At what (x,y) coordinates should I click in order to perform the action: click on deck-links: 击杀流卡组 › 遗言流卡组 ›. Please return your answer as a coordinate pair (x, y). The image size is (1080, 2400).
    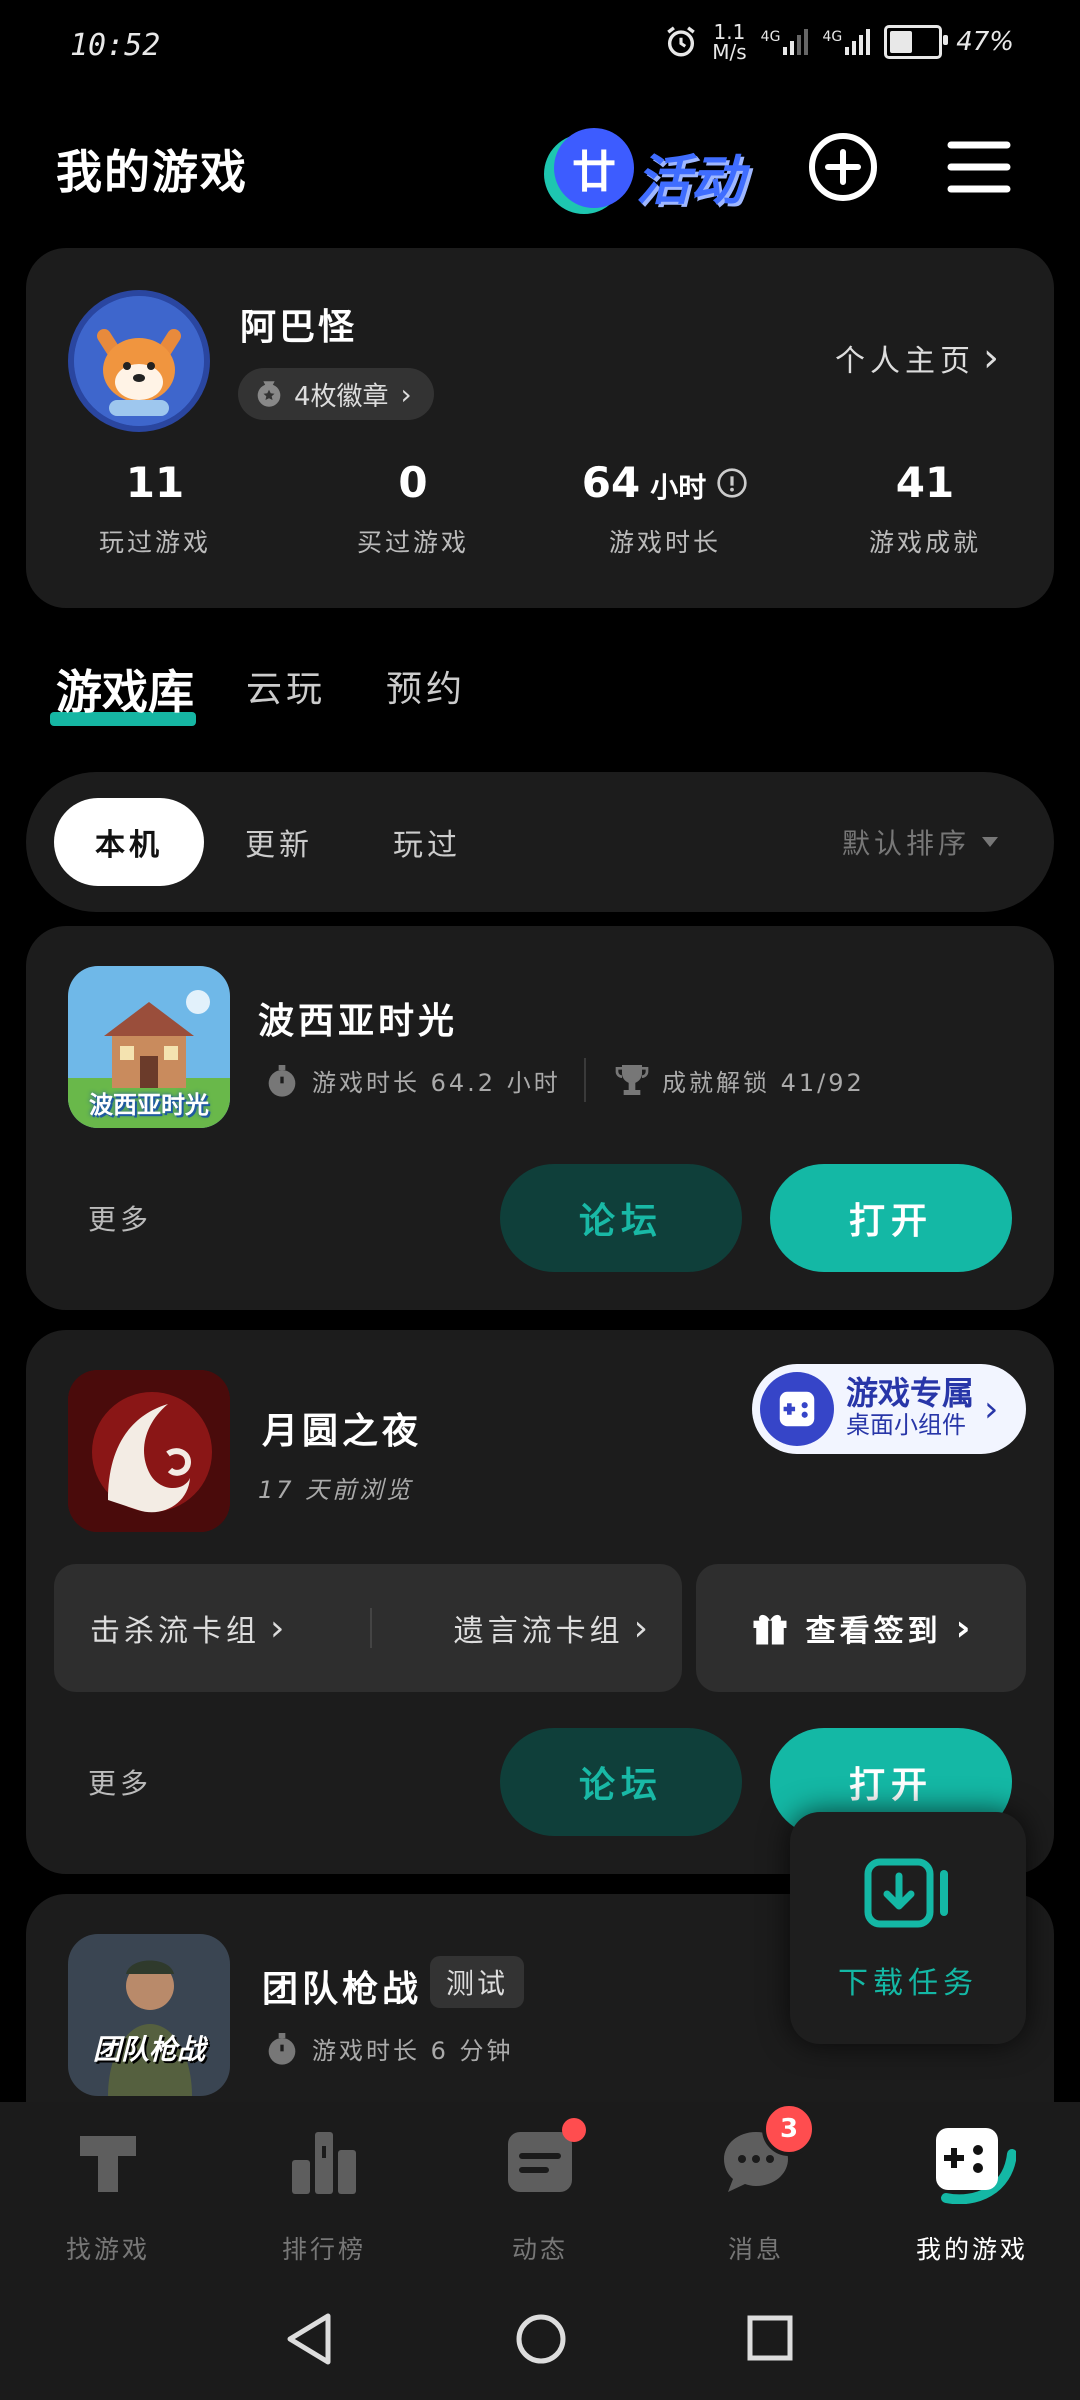
    Looking at the image, I should click on (368, 1628).